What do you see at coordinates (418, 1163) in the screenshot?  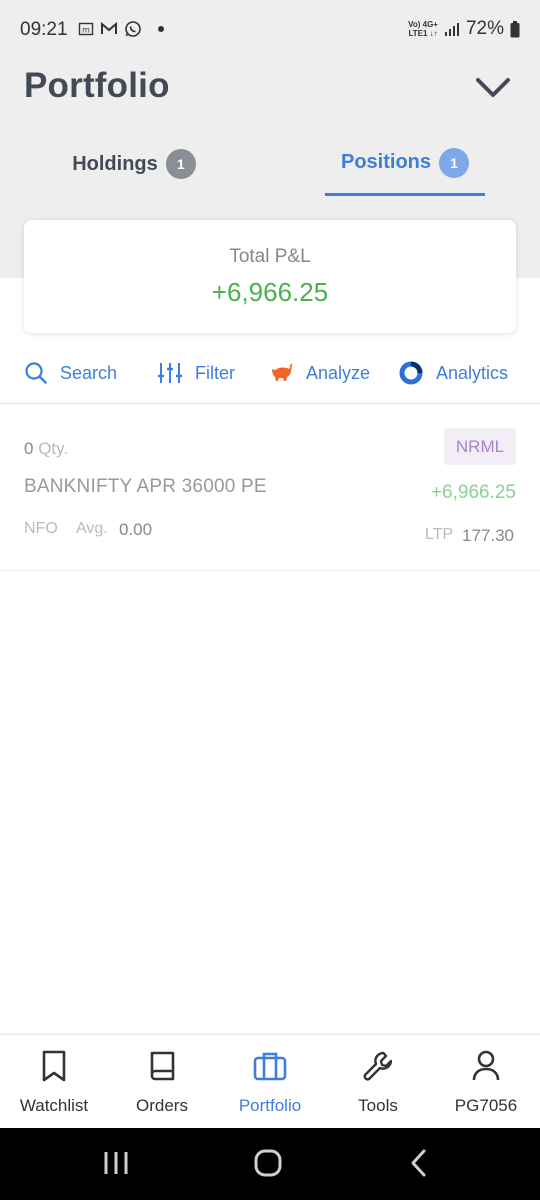 I see `back-icon` at bounding box center [418, 1163].